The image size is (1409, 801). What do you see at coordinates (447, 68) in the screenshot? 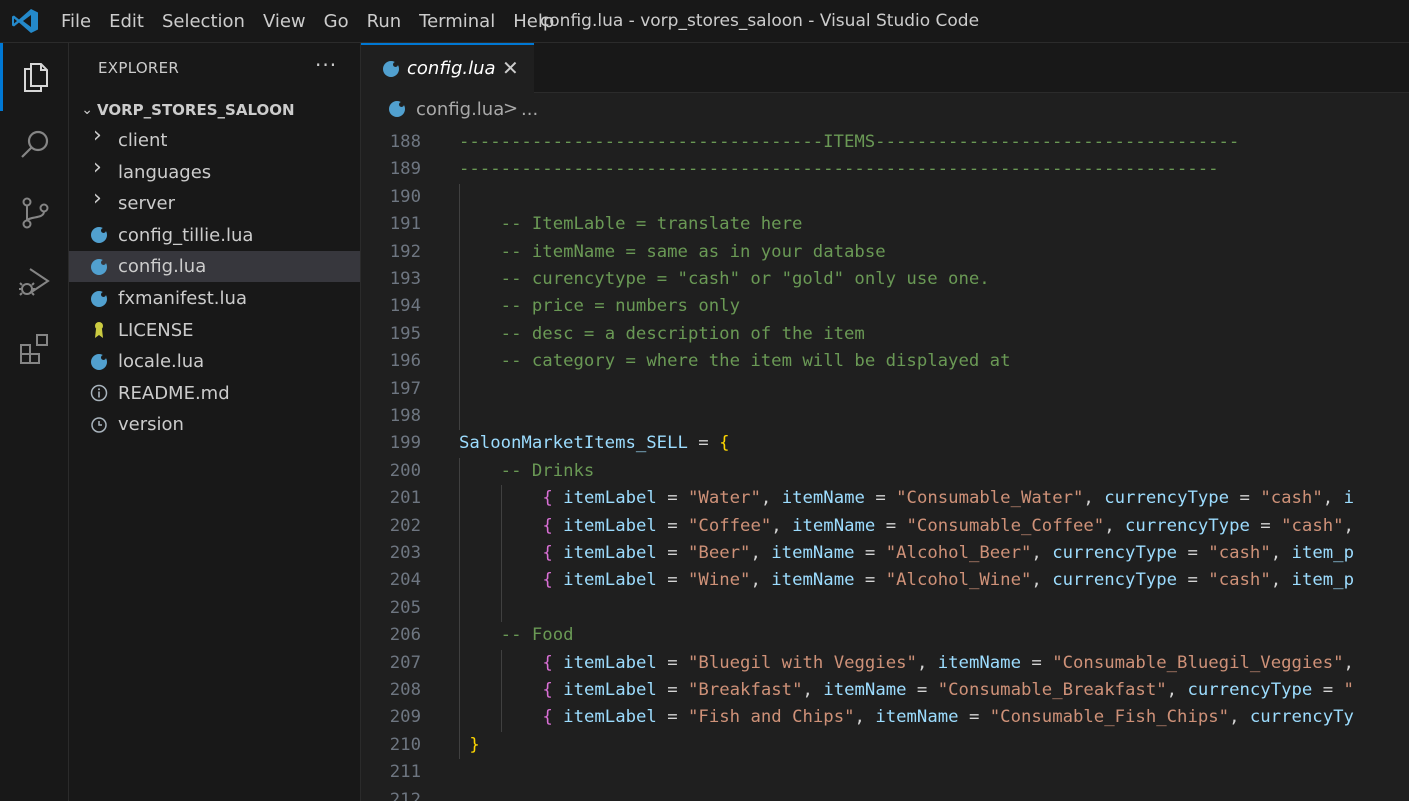
I see `tab-config-lua: config.lua ✕` at bounding box center [447, 68].